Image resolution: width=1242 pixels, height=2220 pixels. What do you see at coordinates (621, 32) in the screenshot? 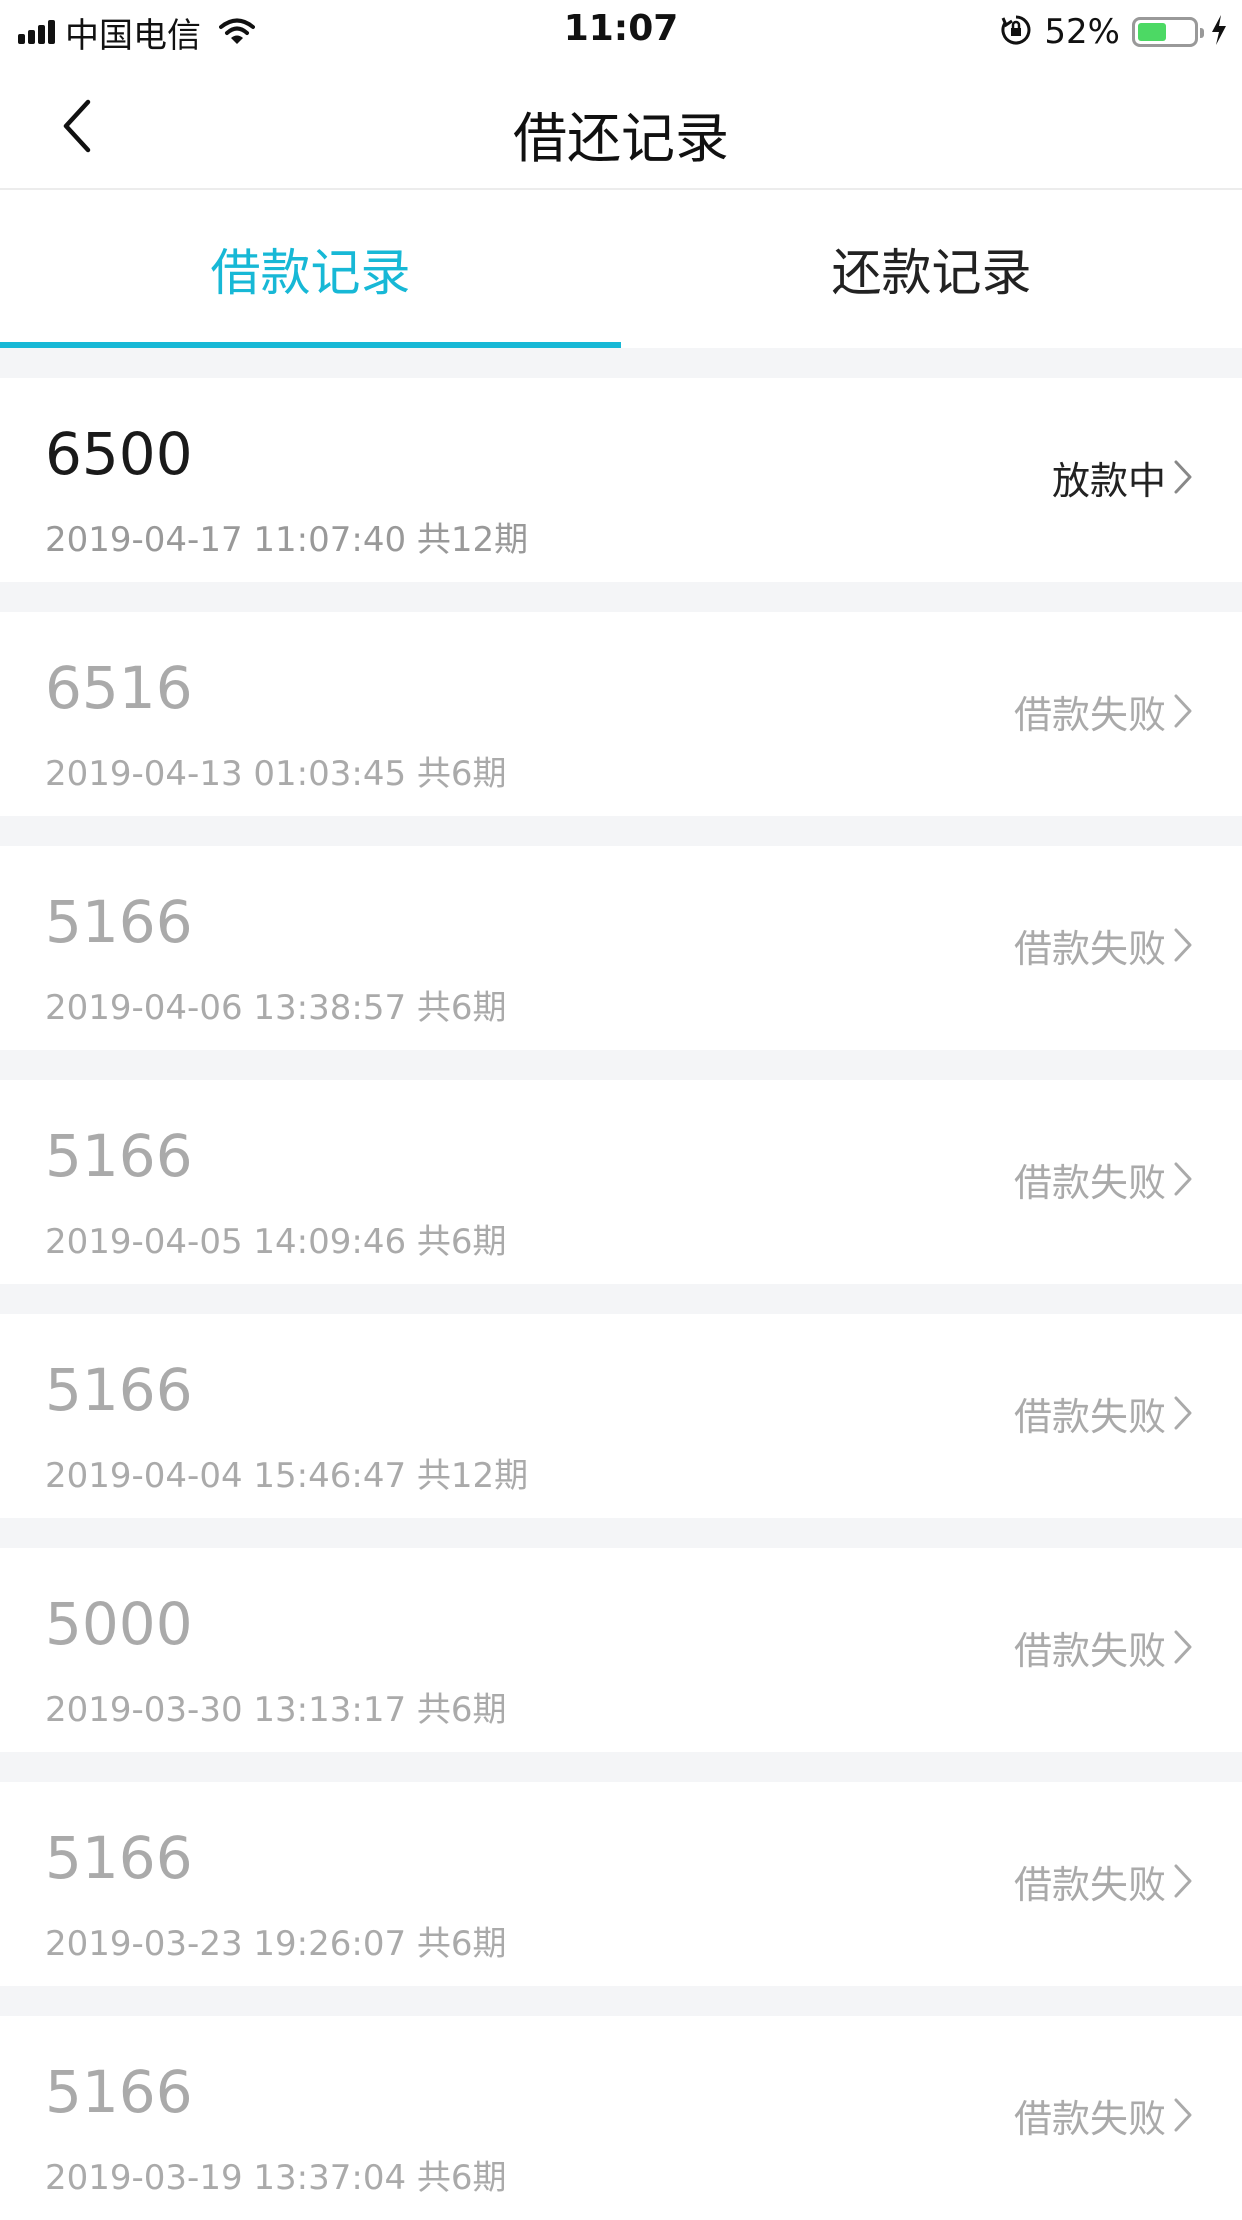
I see `status-bar: 中国电信 11:07 52%` at bounding box center [621, 32].